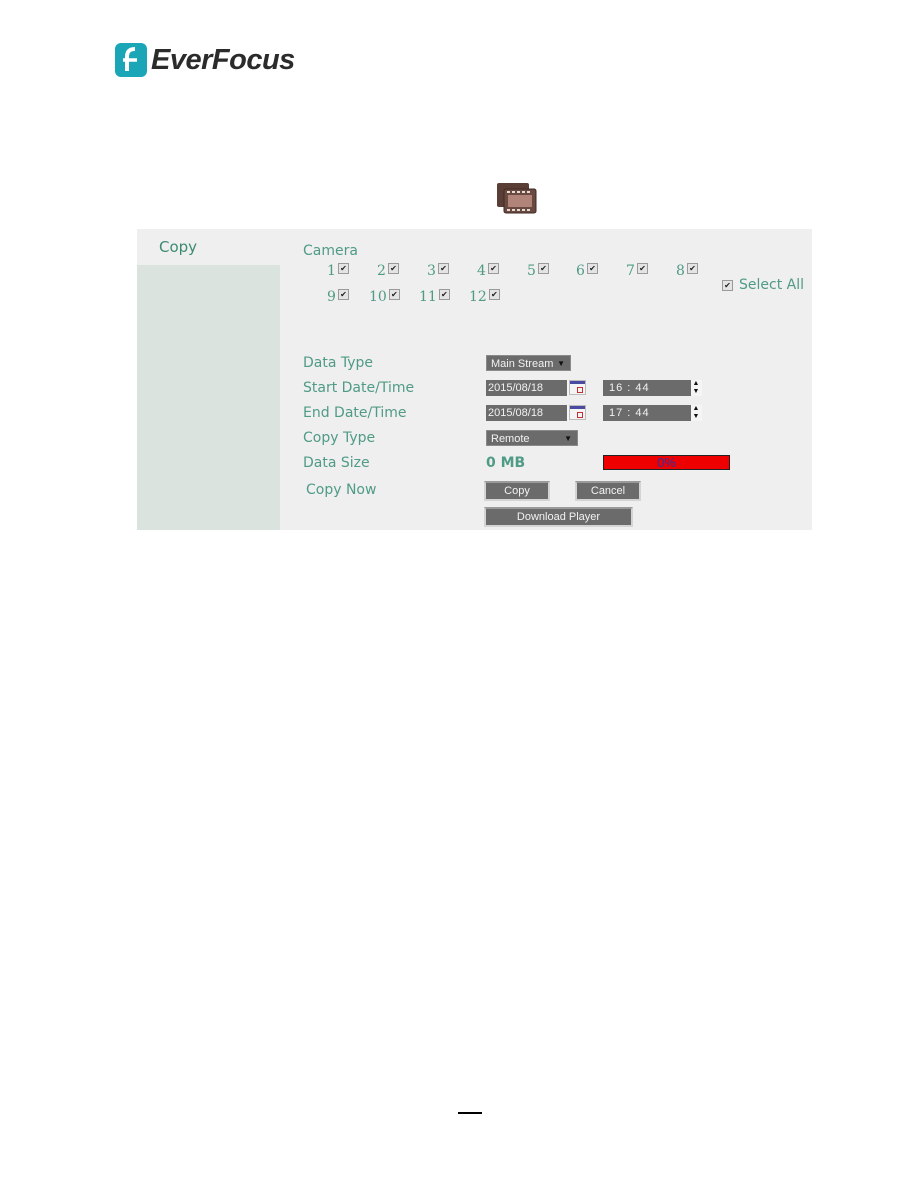 This screenshot has height=1188, width=918. What do you see at coordinates (470, 1113) in the screenshot?
I see `page-number-line` at bounding box center [470, 1113].